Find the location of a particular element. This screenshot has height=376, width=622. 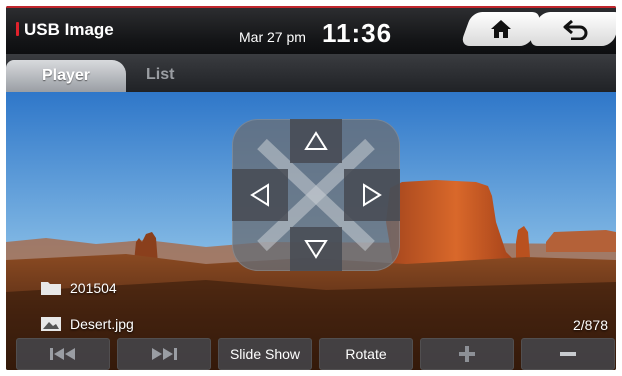

tab-bar: Player List is located at coordinates (311, 73).